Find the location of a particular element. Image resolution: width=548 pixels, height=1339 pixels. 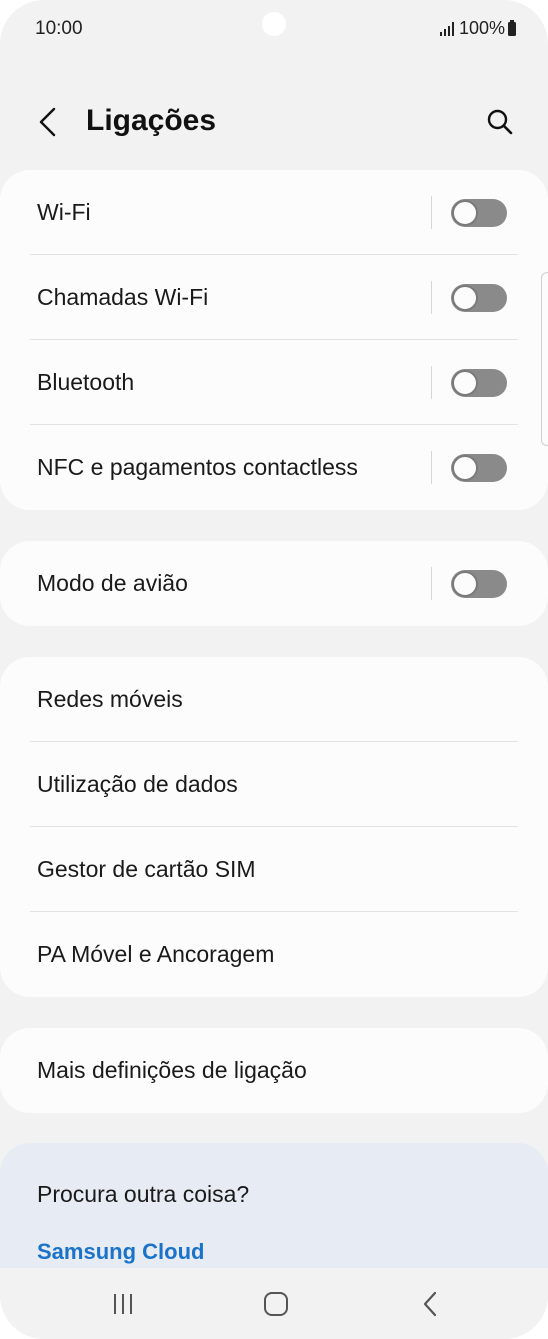

more-connection-settings-label: Mais definições de ligação is located at coordinates (172, 1070).